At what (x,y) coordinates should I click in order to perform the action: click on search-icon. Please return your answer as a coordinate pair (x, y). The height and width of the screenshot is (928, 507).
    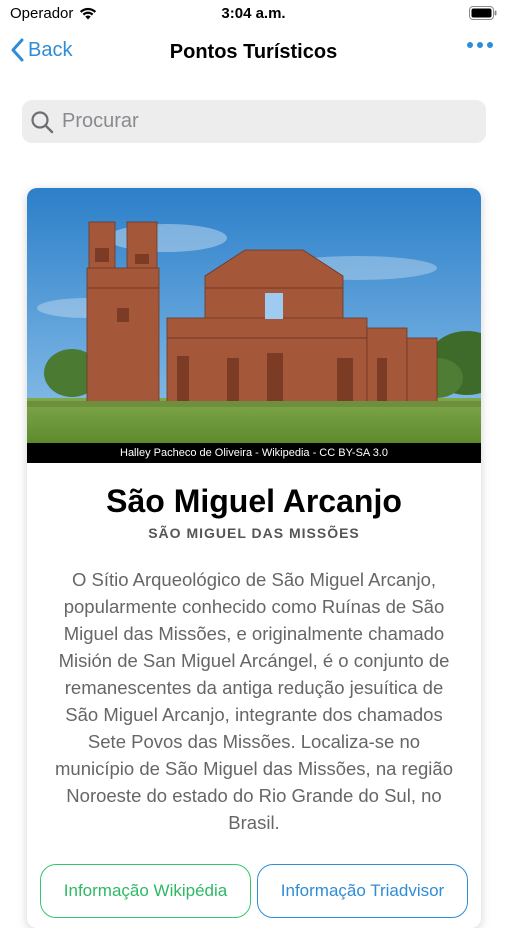
    Looking at the image, I should click on (42, 121).